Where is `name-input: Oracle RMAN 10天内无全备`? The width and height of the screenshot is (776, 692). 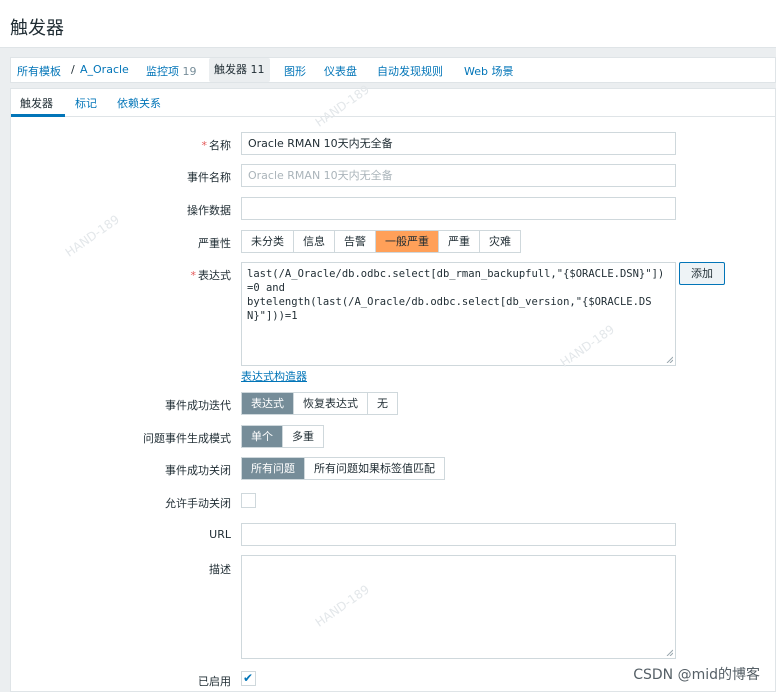 name-input: Oracle RMAN 10天内无全备 is located at coordinates (458, 143).